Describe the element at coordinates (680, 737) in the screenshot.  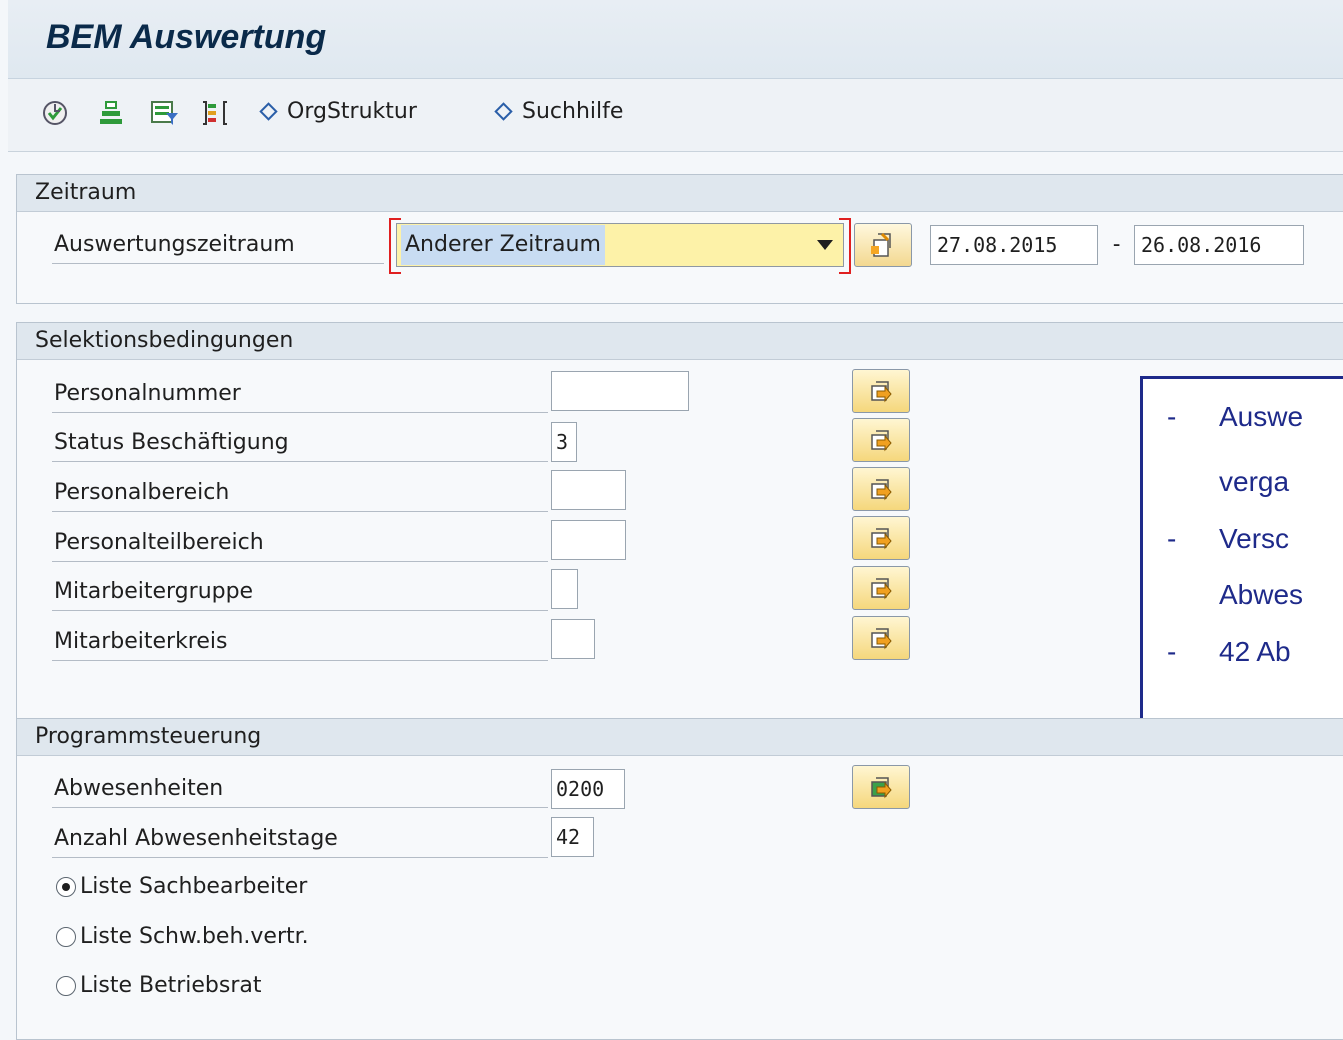
I see `programm-heading: Programmsteuerung` at that location.